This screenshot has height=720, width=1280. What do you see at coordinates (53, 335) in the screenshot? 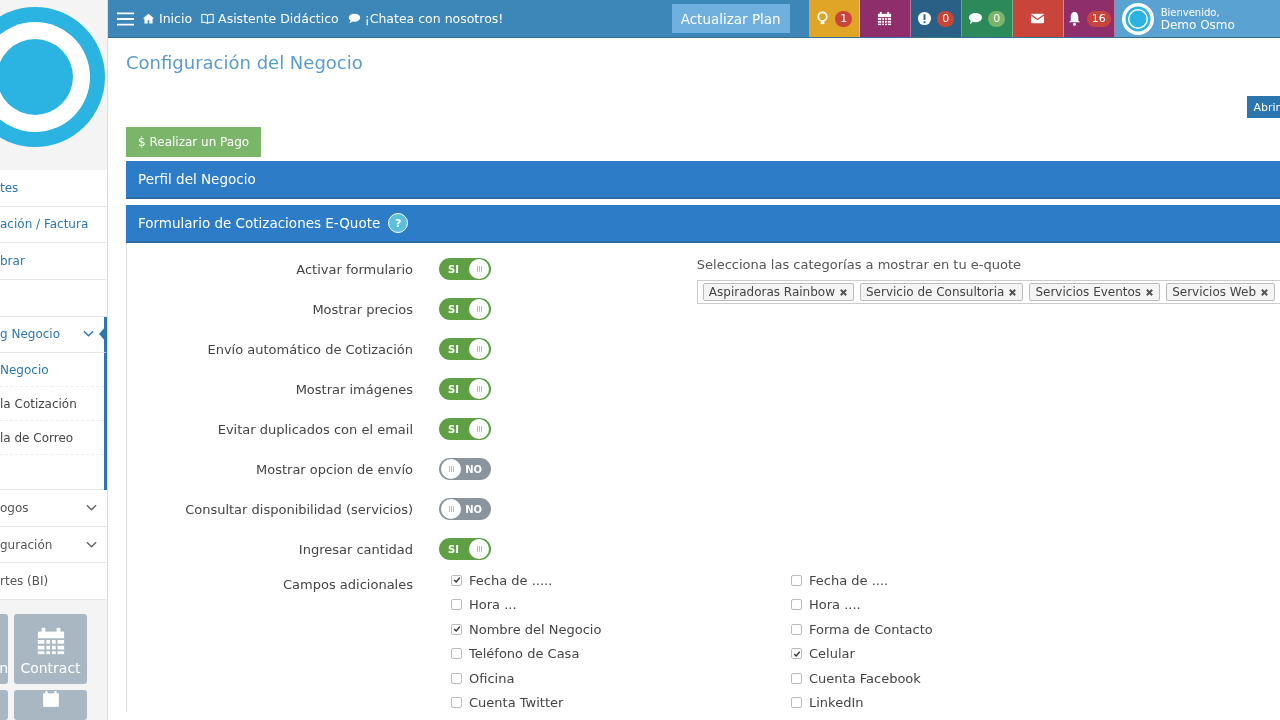
I see `sidebar-item: g Negocio` at bounding box center [53, 335].